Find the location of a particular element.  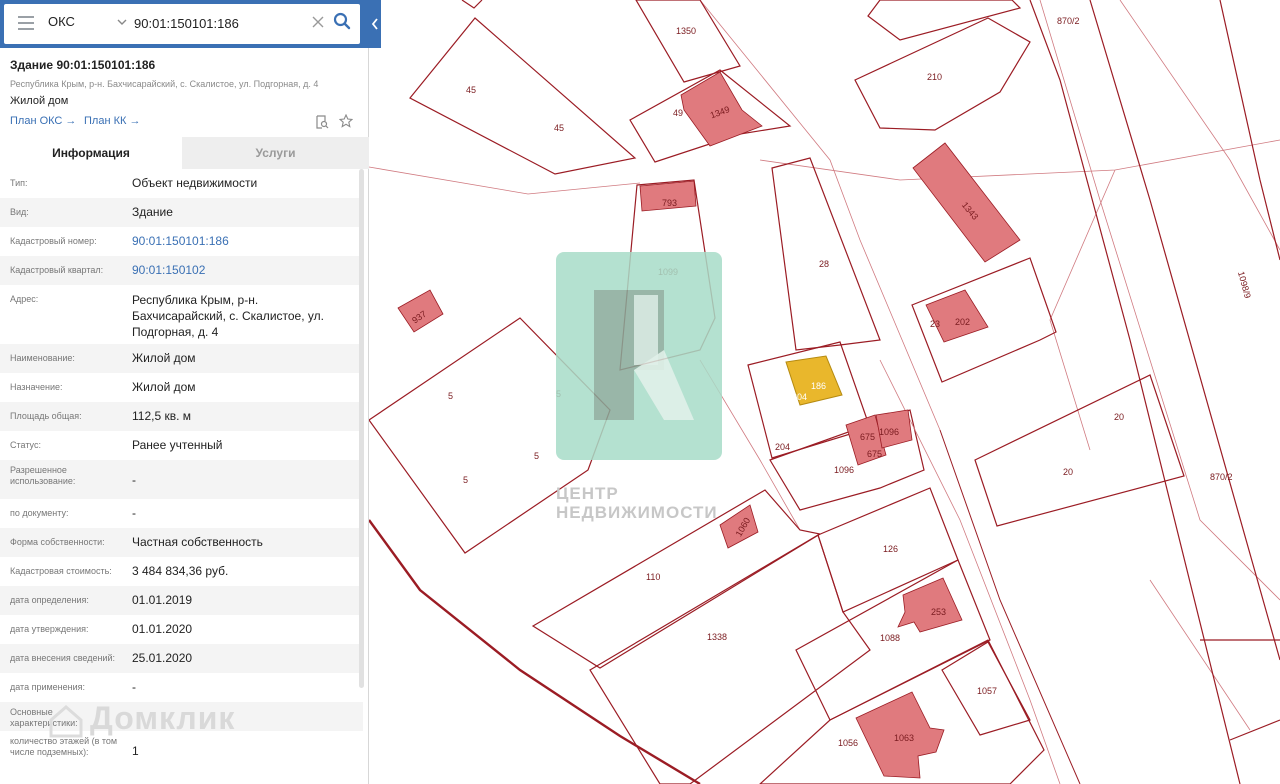

info-row: Вид: Здание is located at coordinates (181, 212).